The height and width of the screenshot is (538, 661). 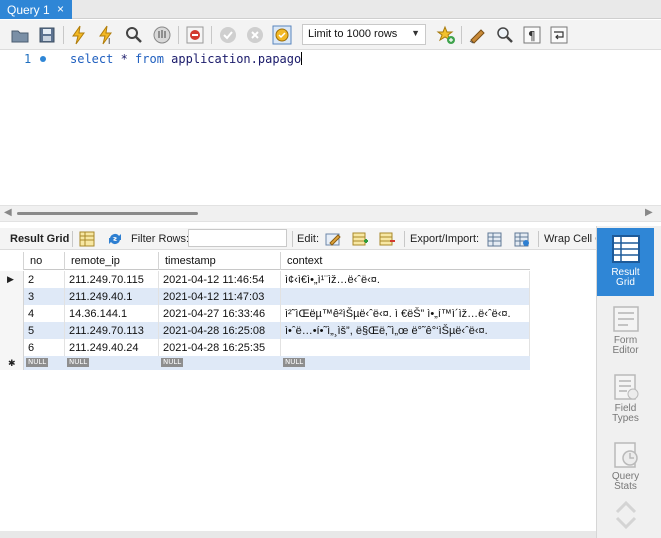 What do you see at coordinates (112, 261) in the screenshot?
I see `column-header-remote-ip: remote_ip` at bounding box center [112, 261].